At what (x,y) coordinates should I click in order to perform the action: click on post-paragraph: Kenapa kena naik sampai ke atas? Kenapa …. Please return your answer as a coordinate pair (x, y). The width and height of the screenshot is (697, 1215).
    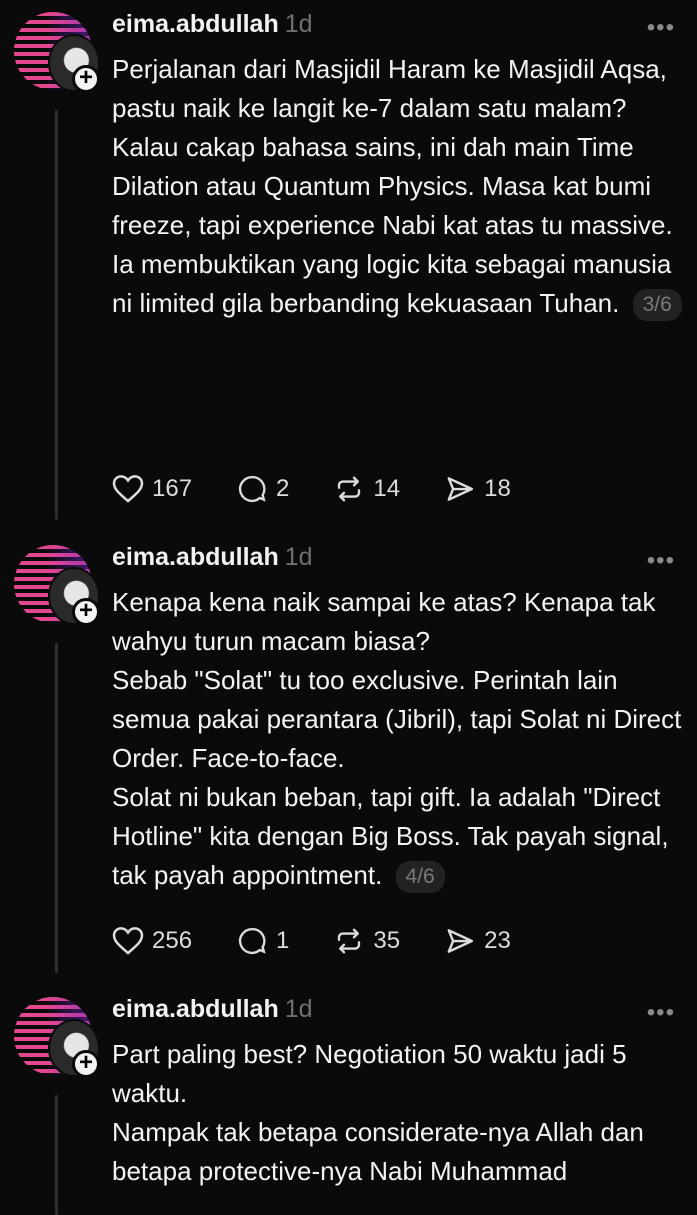
    Looking at the image, I should click on (384, 621).